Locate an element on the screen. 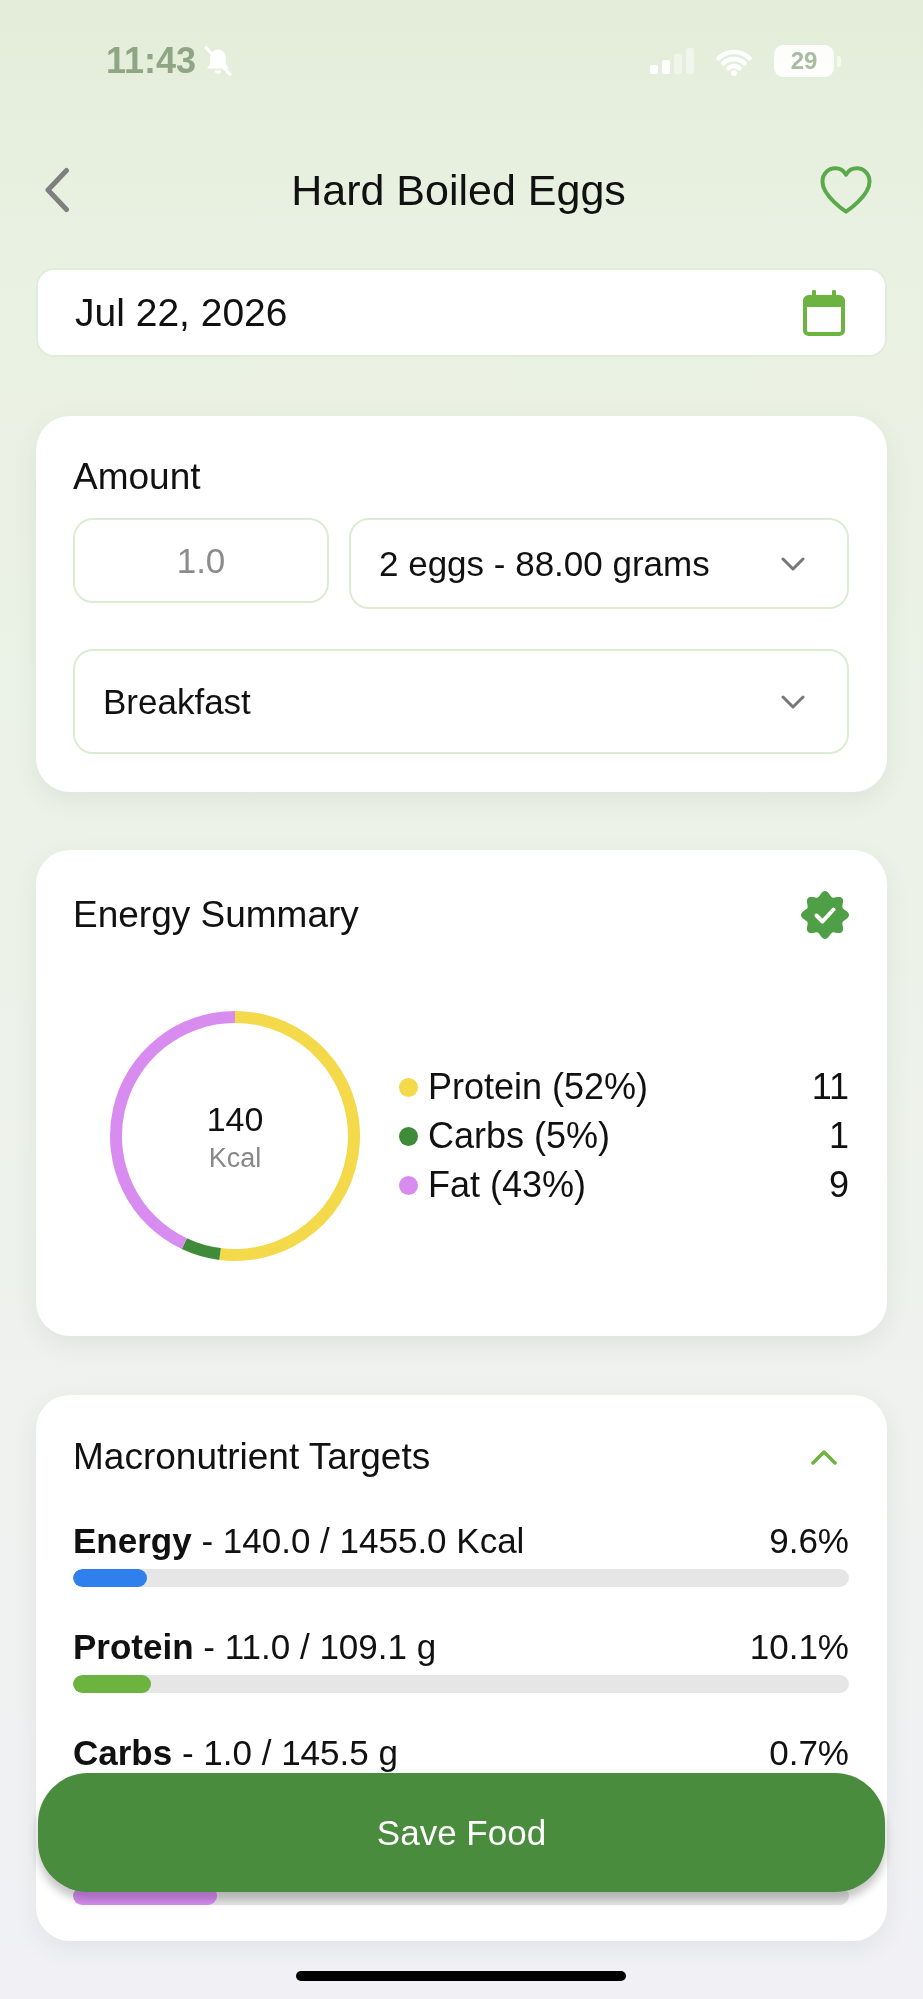  calorie-unit: Kcal is located at coordinates (235, 1158).